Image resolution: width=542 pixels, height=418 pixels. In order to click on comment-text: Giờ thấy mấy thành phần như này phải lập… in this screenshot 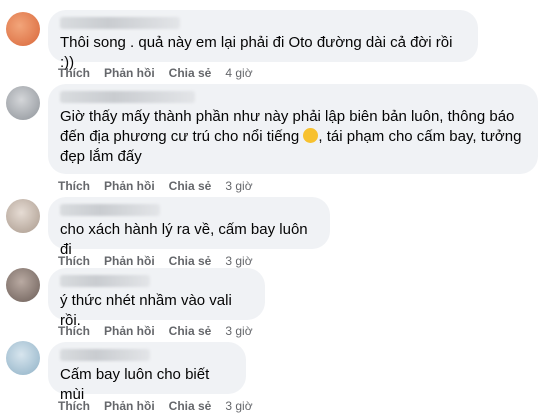, I will do `click(293, 137)`.